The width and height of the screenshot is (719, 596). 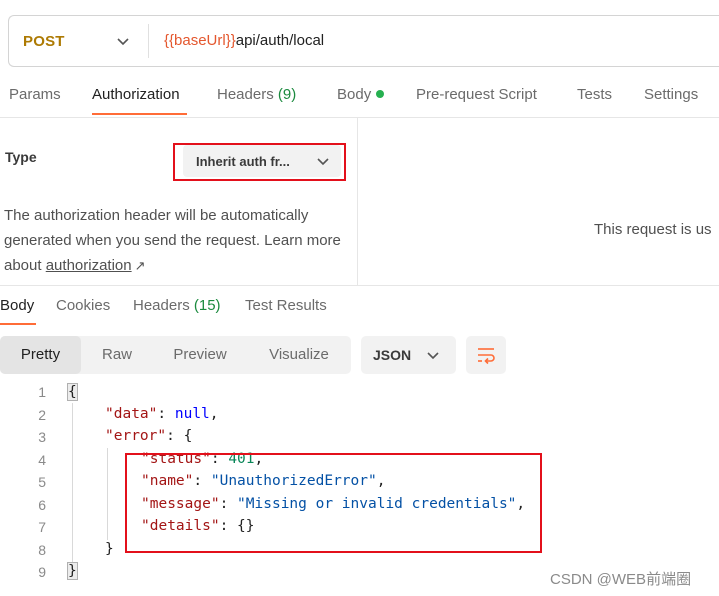 I want to click on tab-label: Test Results, so click(x=286, y=305).